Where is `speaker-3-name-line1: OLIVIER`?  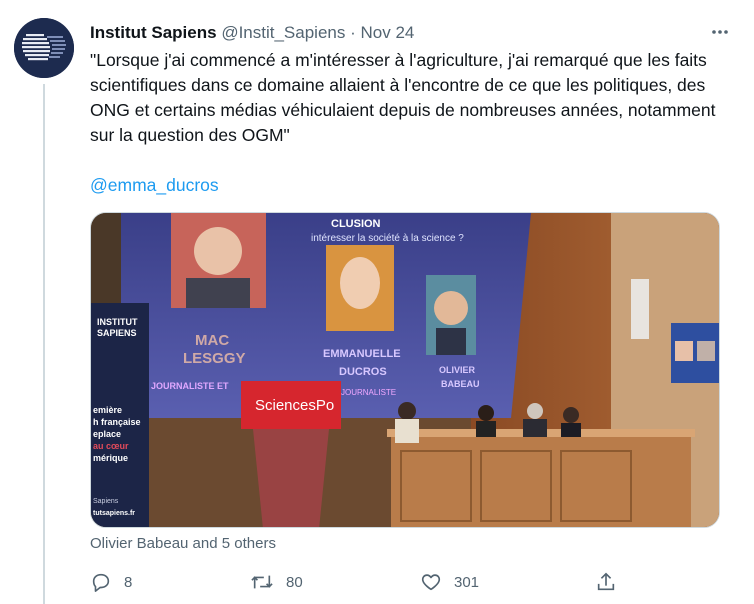 speaker-3-name-line1: OLIVIER is located at coordinates (457, 370).